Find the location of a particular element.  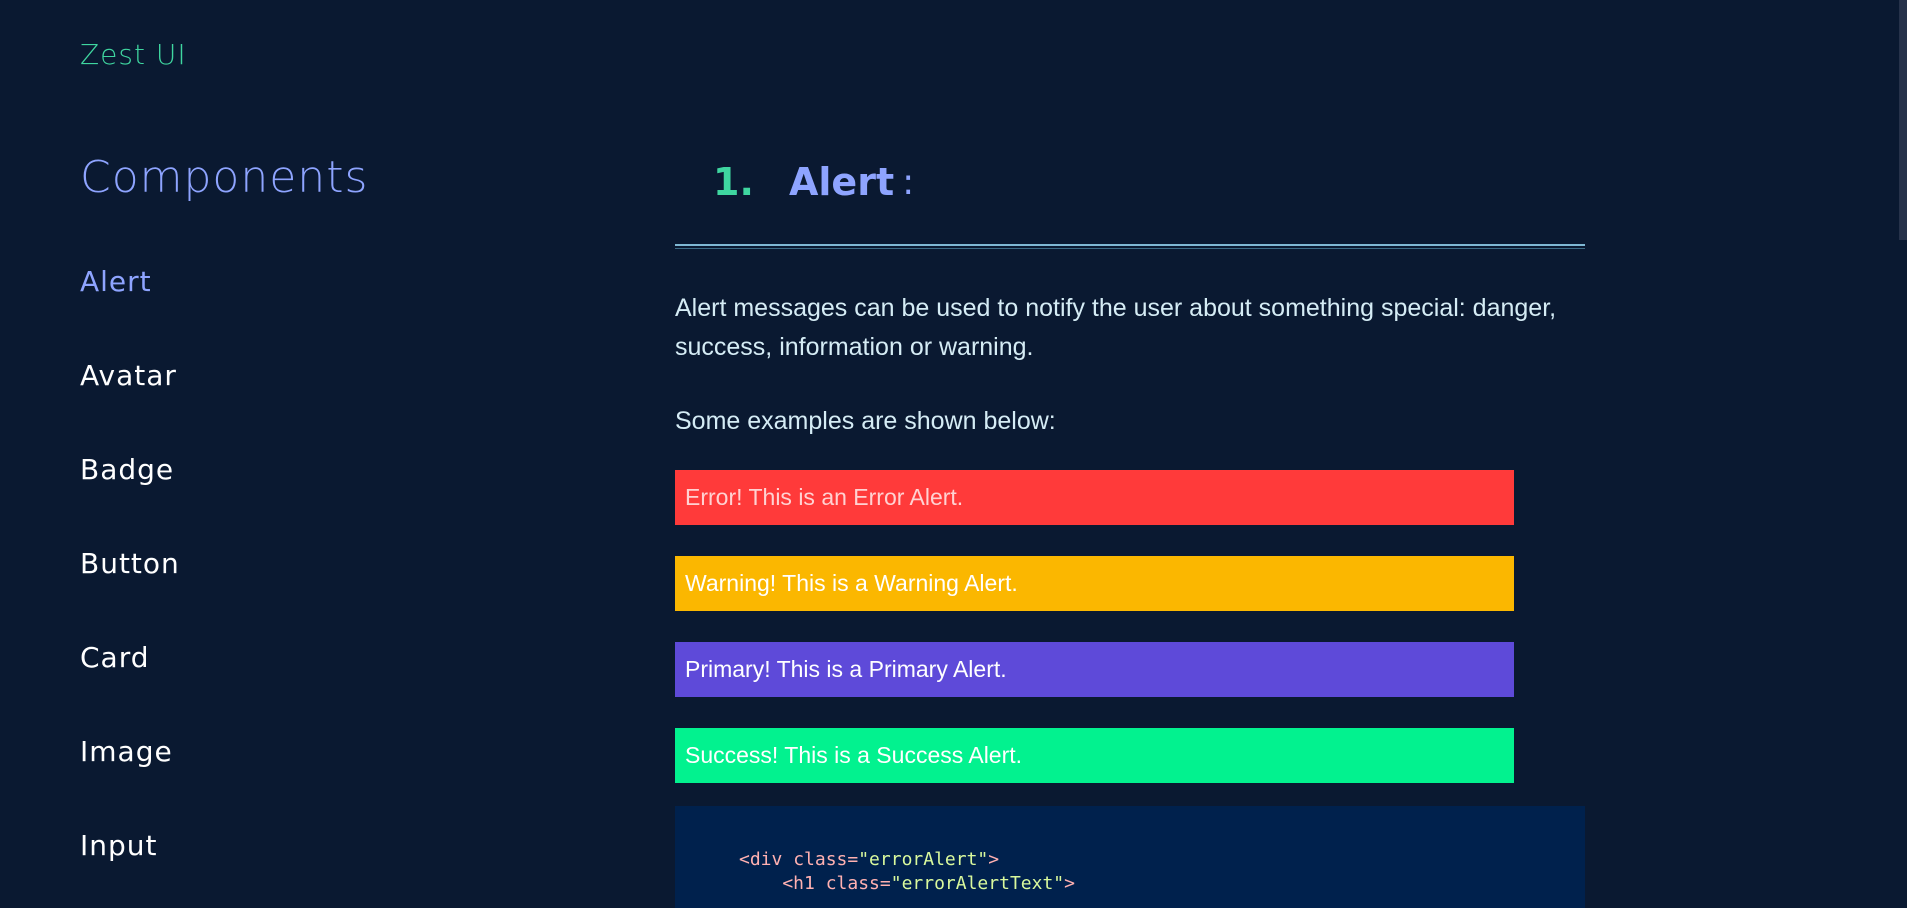

sidebar-item-badge: Badge is located at coordinates (130, 497).